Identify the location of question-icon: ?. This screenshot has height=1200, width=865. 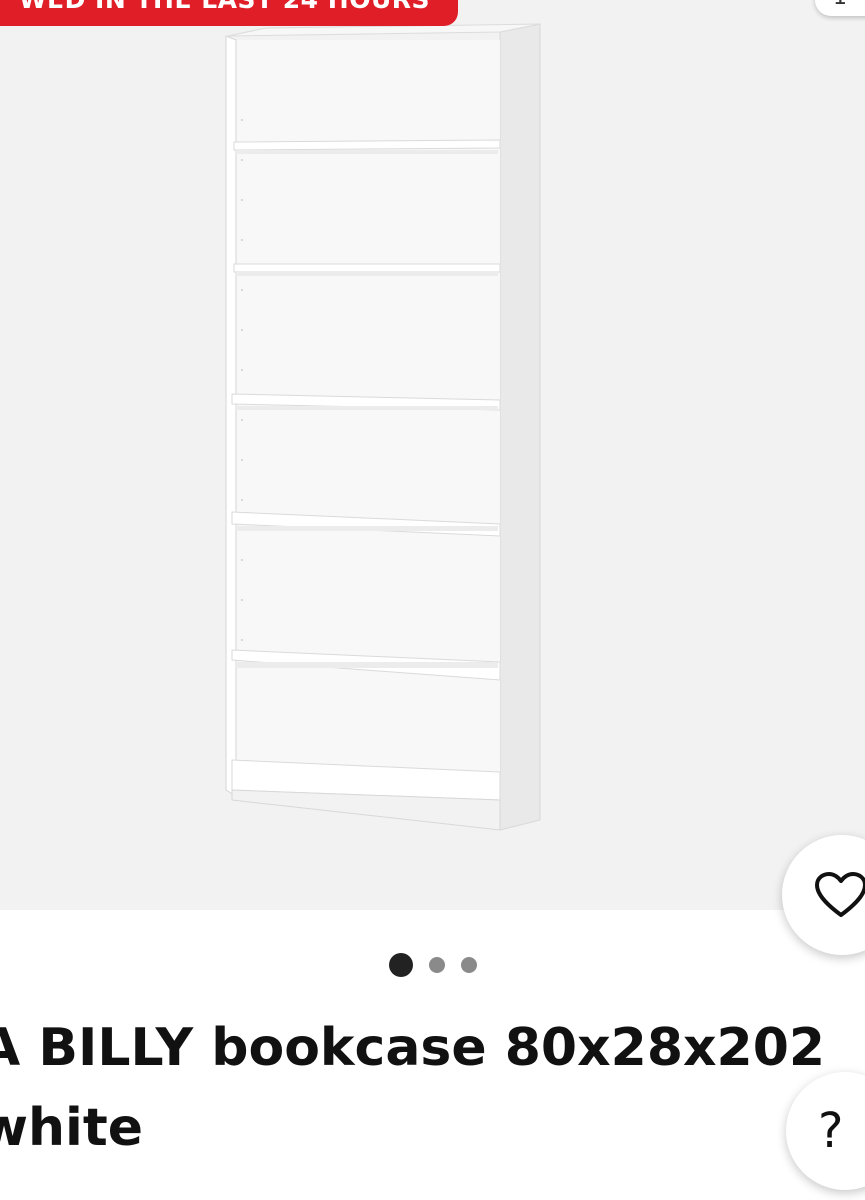
(831, 1131).